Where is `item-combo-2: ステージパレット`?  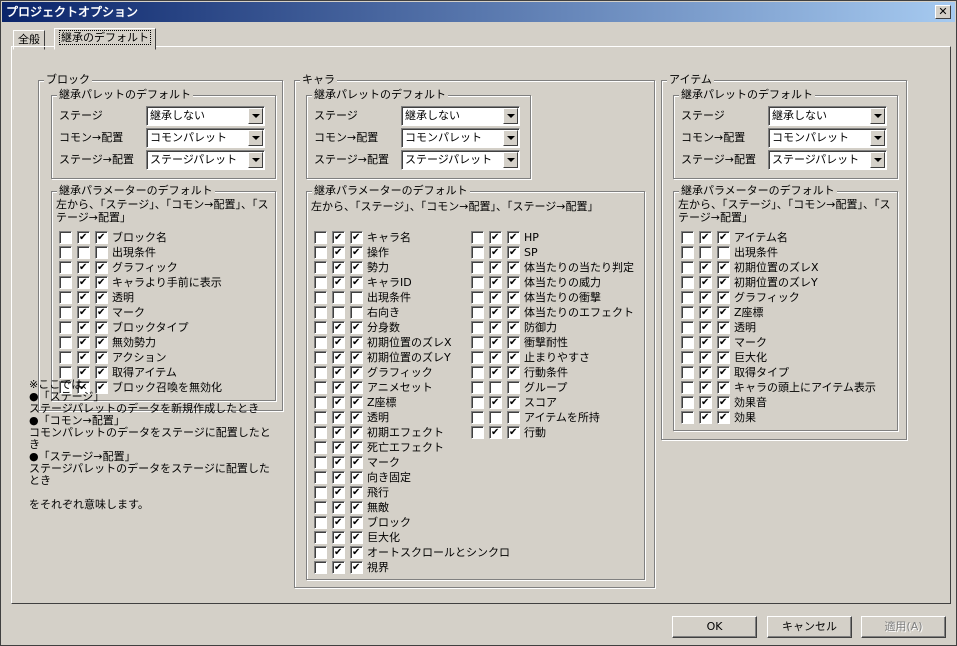
item-combo-2: ステージパレット is located at coordinates (827, 160).